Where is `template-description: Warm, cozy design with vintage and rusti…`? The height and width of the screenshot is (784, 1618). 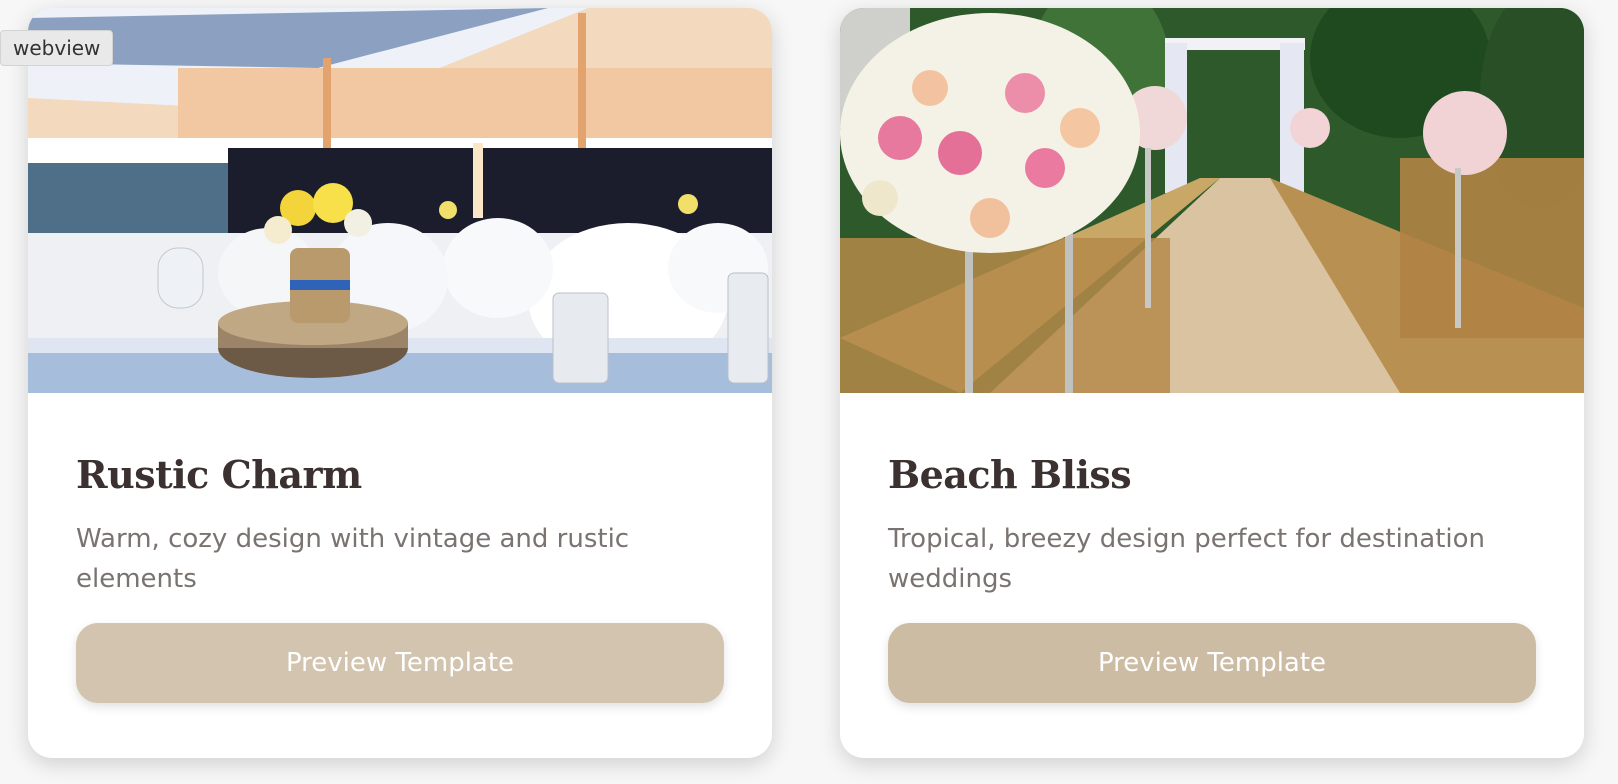 template-description: Warm, cozy design with vintage and rusti… is located at coordinates (353, 559).